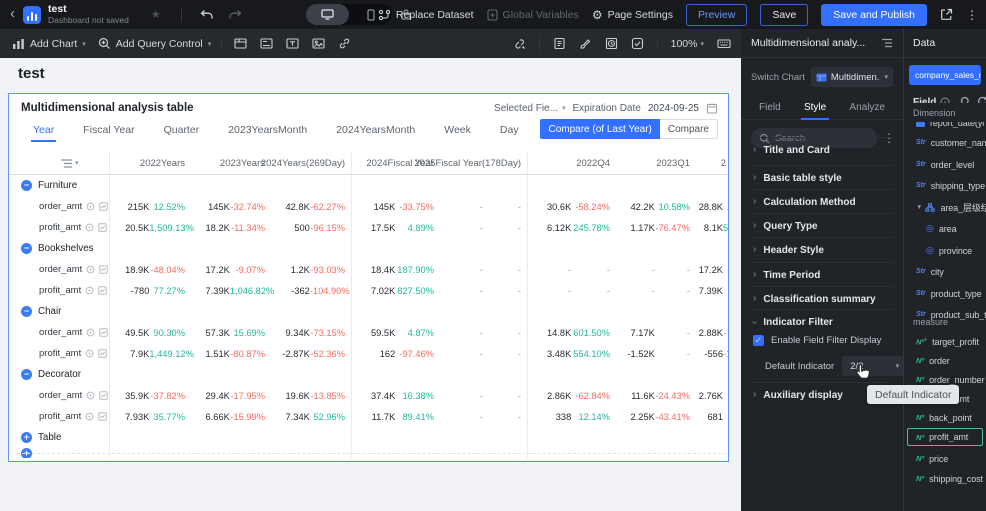 The width and height of the screenshot is (986, 511). What do you see at coordinates (43, 133) in the screenshot?
I see `card-tab-year: Year` at bounding box center [43, 133].